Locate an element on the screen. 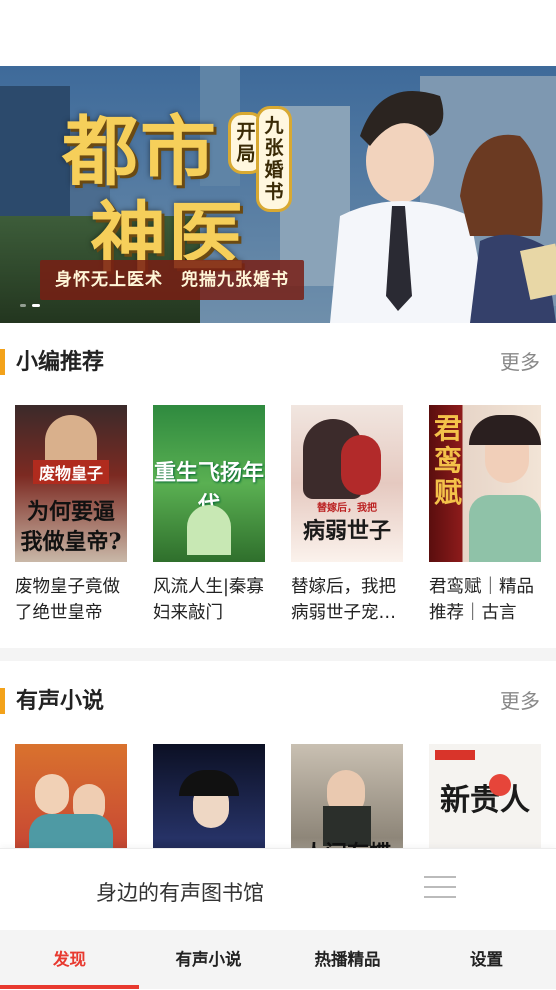  tab-discover: 发现 is located at coordinates (69, 959).